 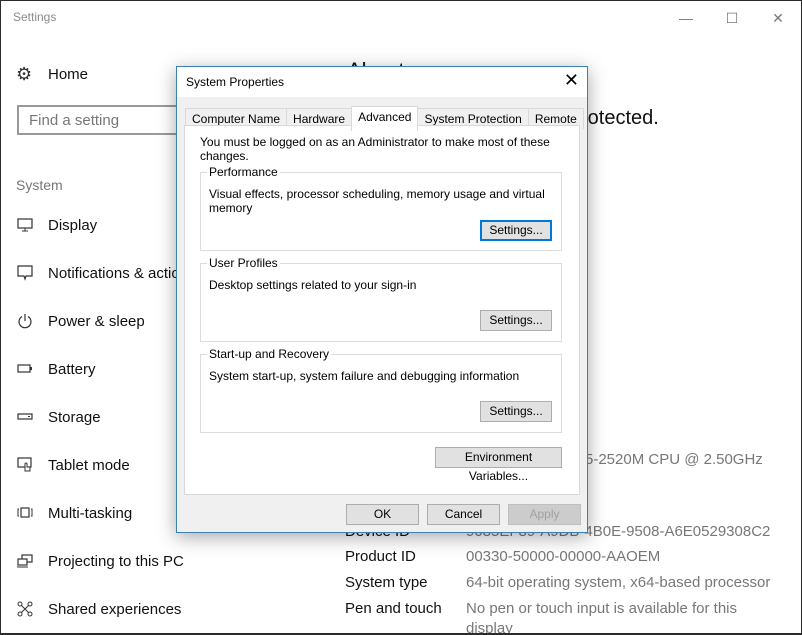 I want to click on gear-icon: ⚙, so click(x=24, y=74).